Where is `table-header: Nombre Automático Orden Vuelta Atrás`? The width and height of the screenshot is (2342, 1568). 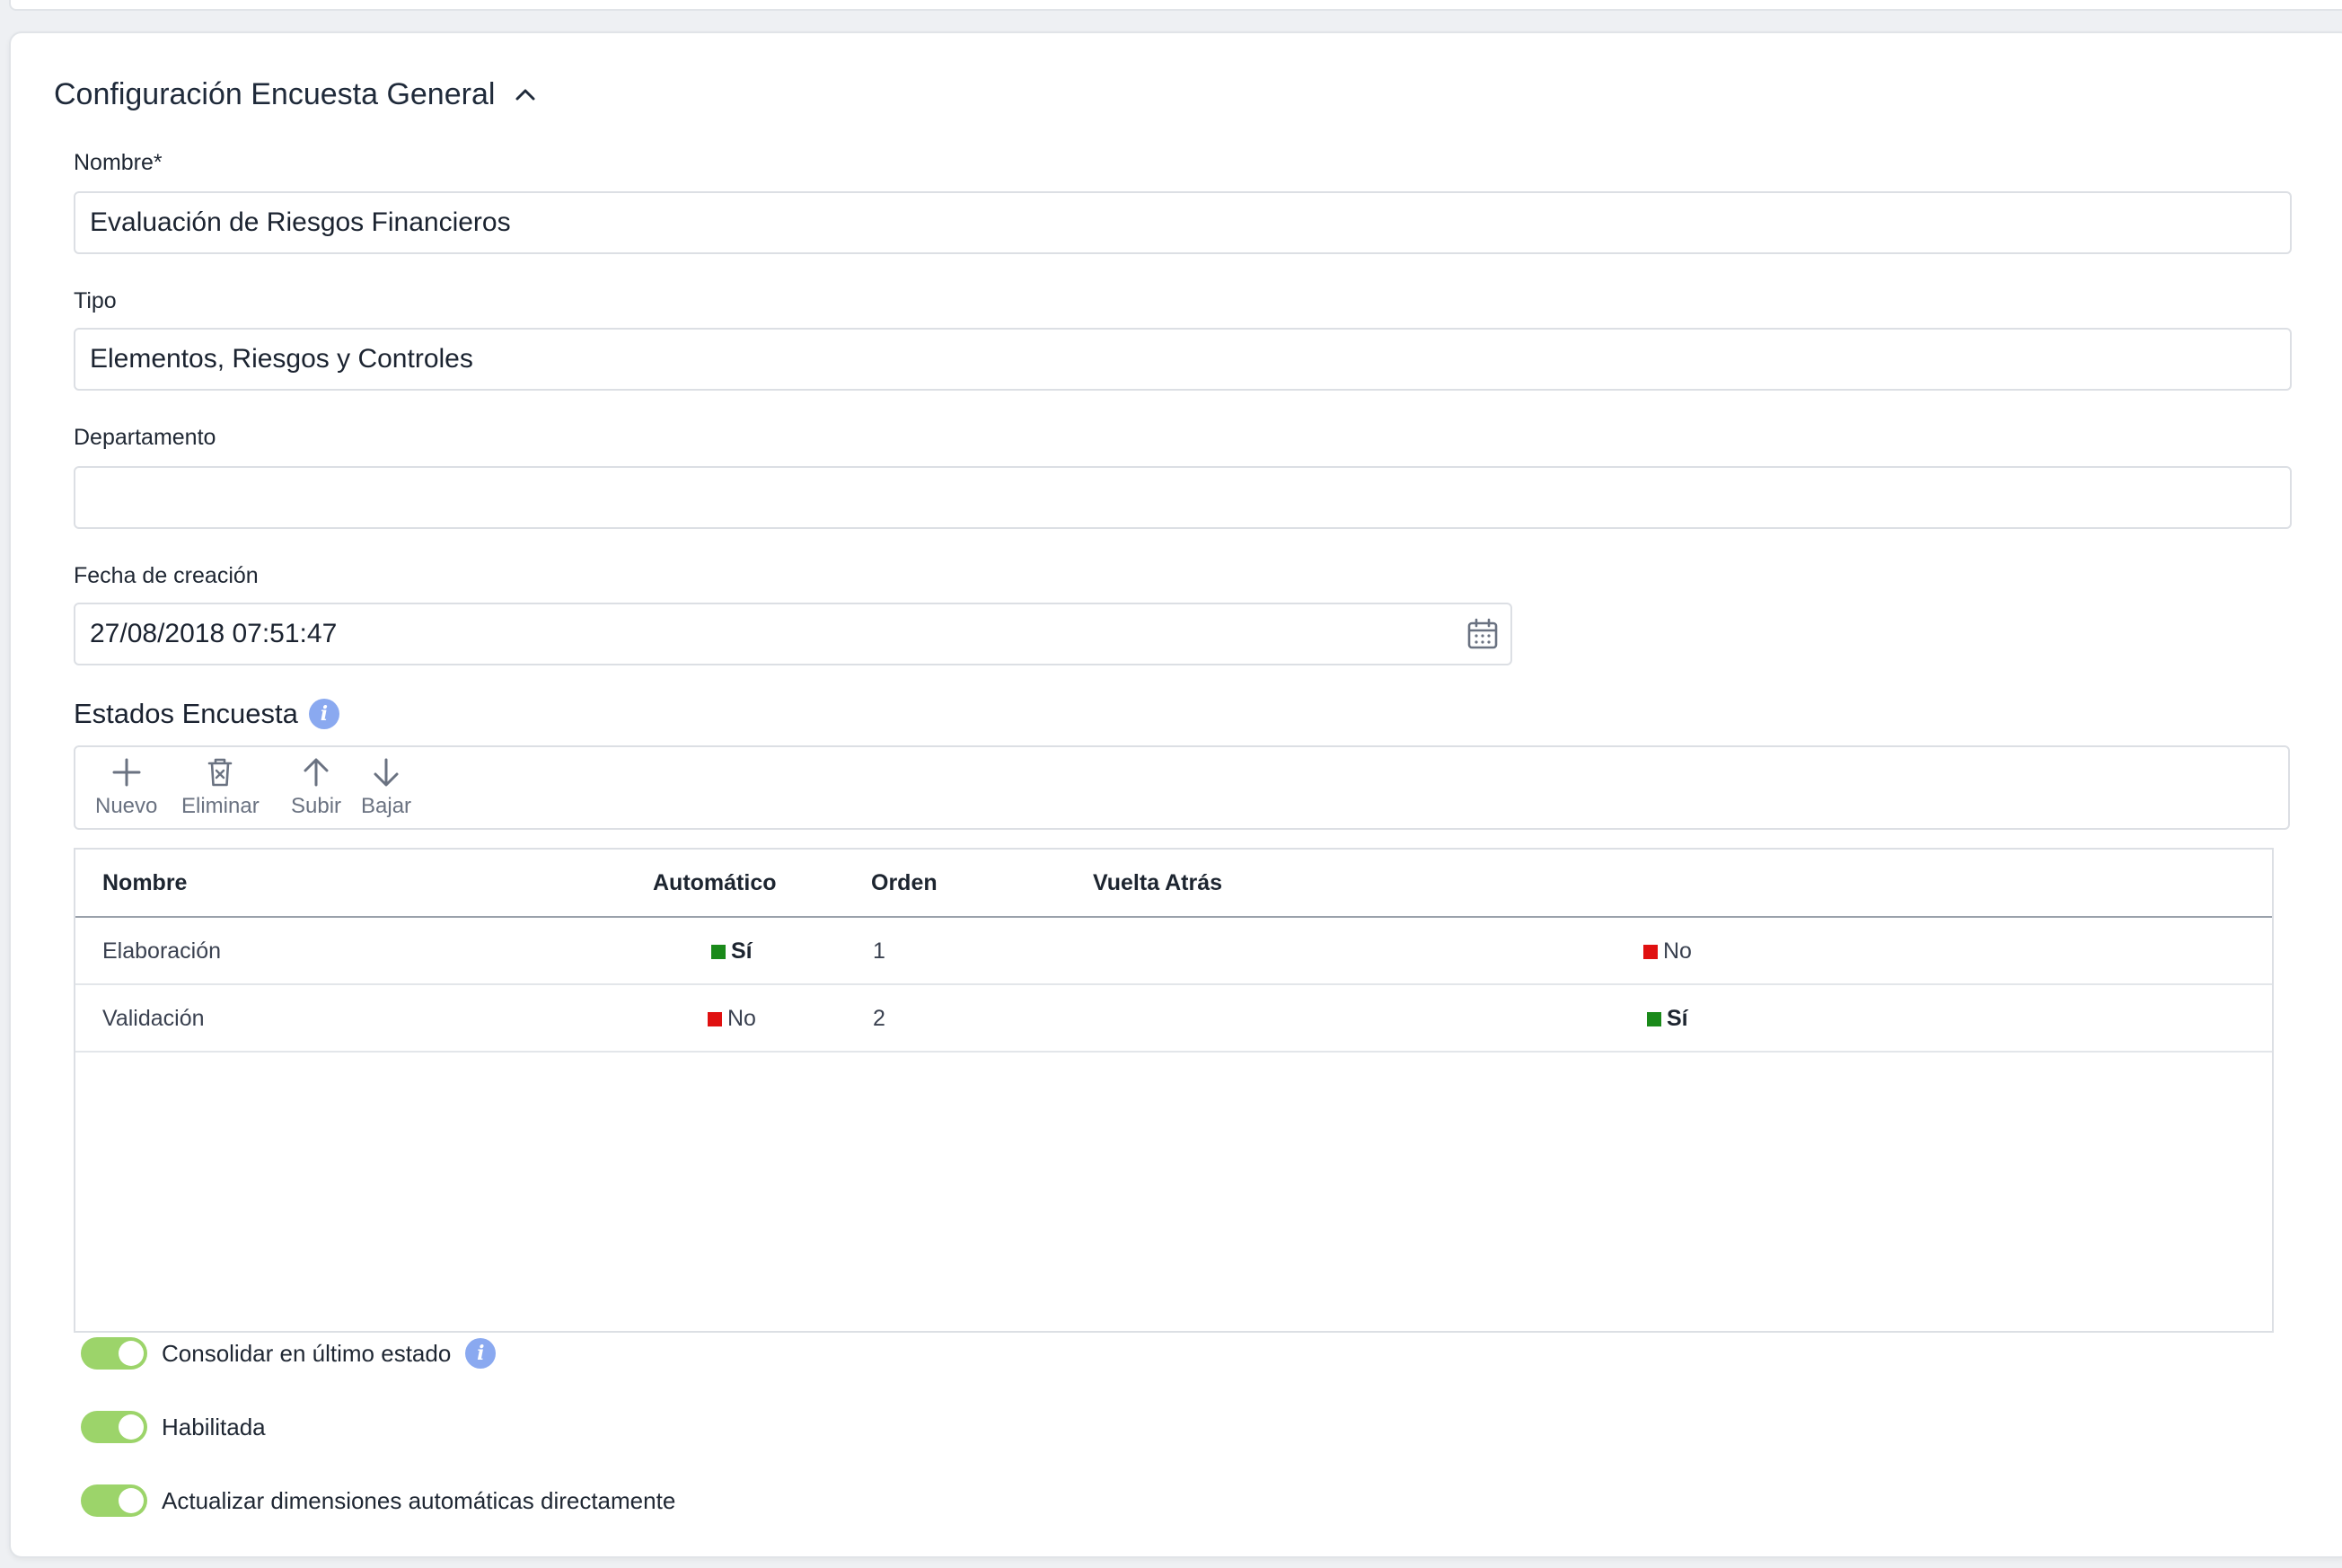
table-header: Nombre Automático Orden Vuelta Atrás is located at coordinates (1173, 884).